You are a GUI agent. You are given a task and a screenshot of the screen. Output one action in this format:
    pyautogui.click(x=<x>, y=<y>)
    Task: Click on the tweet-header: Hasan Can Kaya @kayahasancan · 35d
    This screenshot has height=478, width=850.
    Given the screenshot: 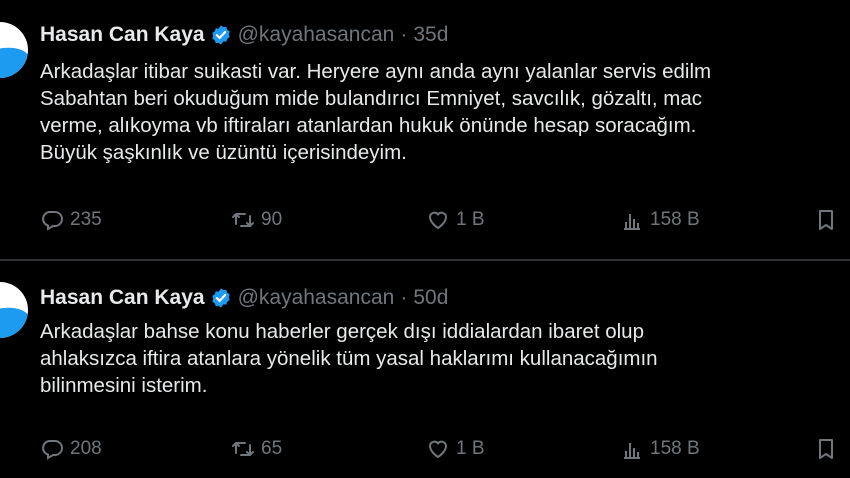 What is the action you would take?
    pyautogui.click(x=244, y=35)
    